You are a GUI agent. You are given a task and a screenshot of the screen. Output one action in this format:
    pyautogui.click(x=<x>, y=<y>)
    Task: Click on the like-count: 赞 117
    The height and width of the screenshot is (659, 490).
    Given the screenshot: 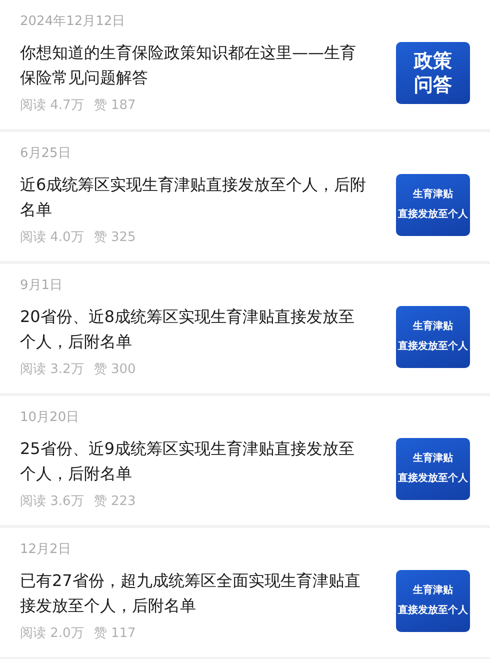 What is the action you would take?
    pyautogui.click(x=115, y=633)
    